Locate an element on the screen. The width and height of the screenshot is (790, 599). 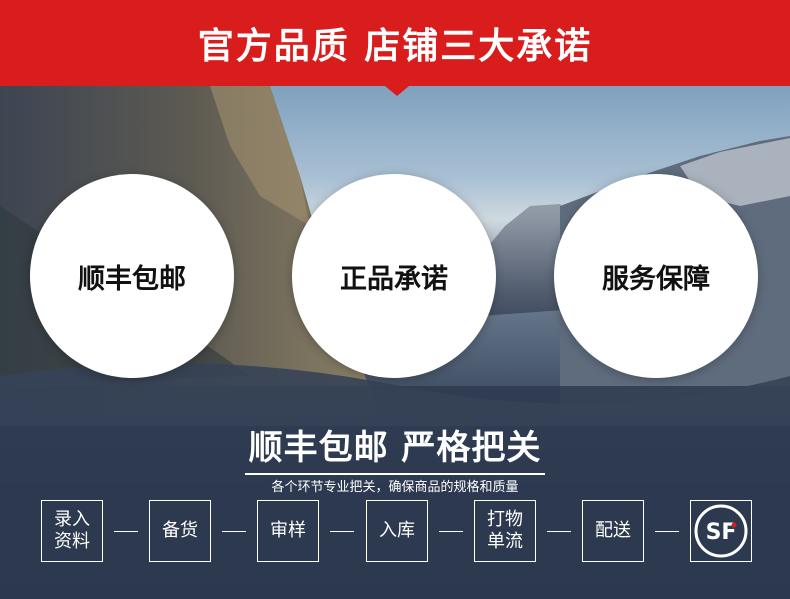
step-line: 备货 is located at coordinates (180, 530).